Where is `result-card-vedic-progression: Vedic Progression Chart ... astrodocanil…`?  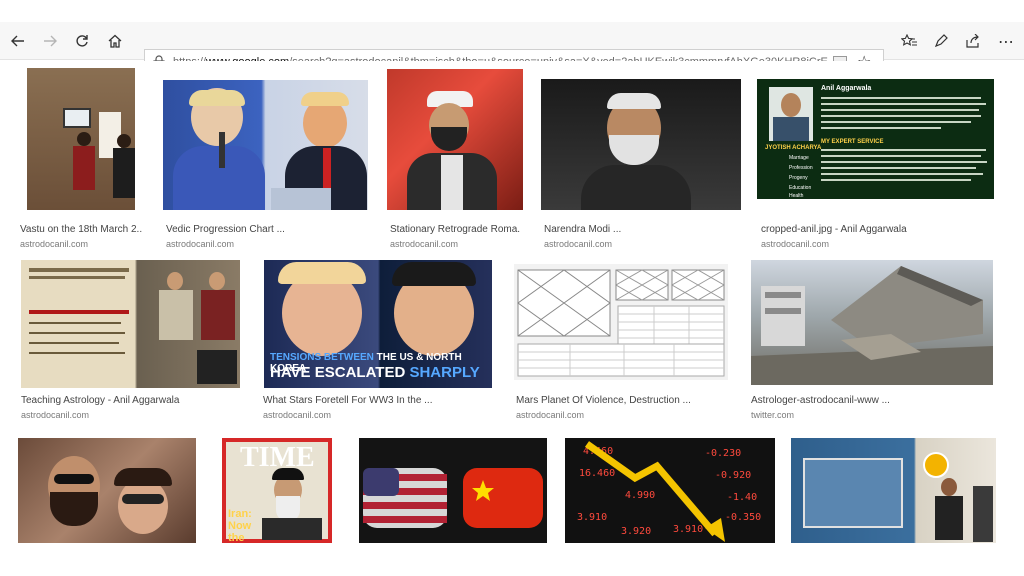
result-card-vedic-progression: Vedic Progression Chart ... astrodocanil… is located at coordinates (268, 158).